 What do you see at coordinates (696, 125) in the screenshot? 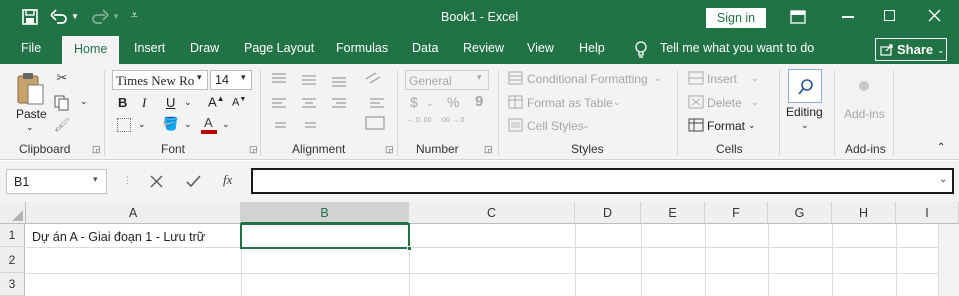
I see `format-cells-icon` at bounding box center [696, 125].